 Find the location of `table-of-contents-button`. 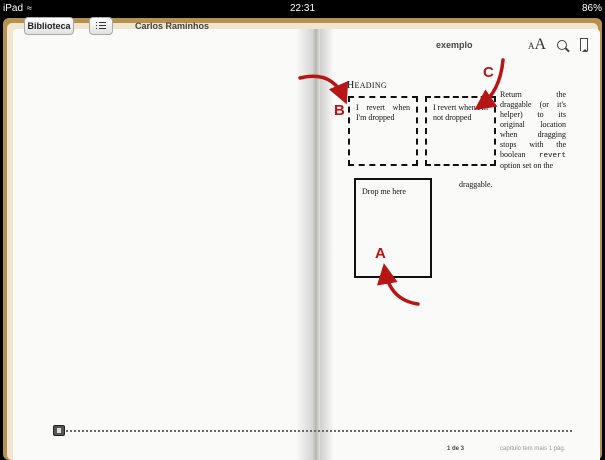

table-of-contents-button is located at coordinates (101, 26).